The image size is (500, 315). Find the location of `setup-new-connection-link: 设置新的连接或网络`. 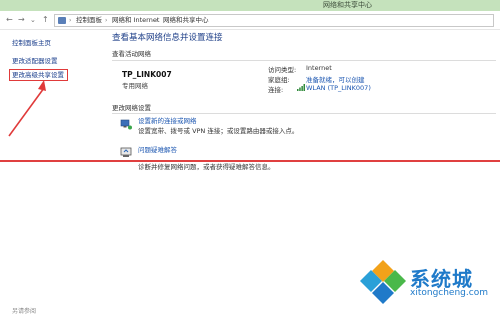

setup-new-connection-link: 设置新的连接或网络 is located at coordinates (167, 121).